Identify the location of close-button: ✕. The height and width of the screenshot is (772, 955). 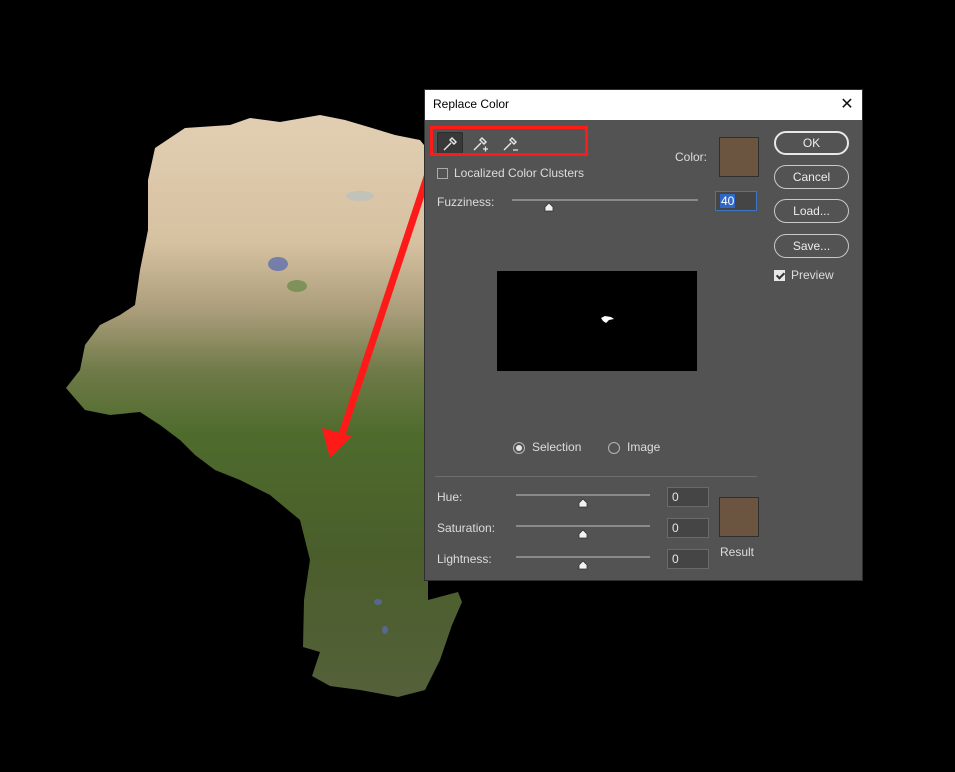
(847, 105).